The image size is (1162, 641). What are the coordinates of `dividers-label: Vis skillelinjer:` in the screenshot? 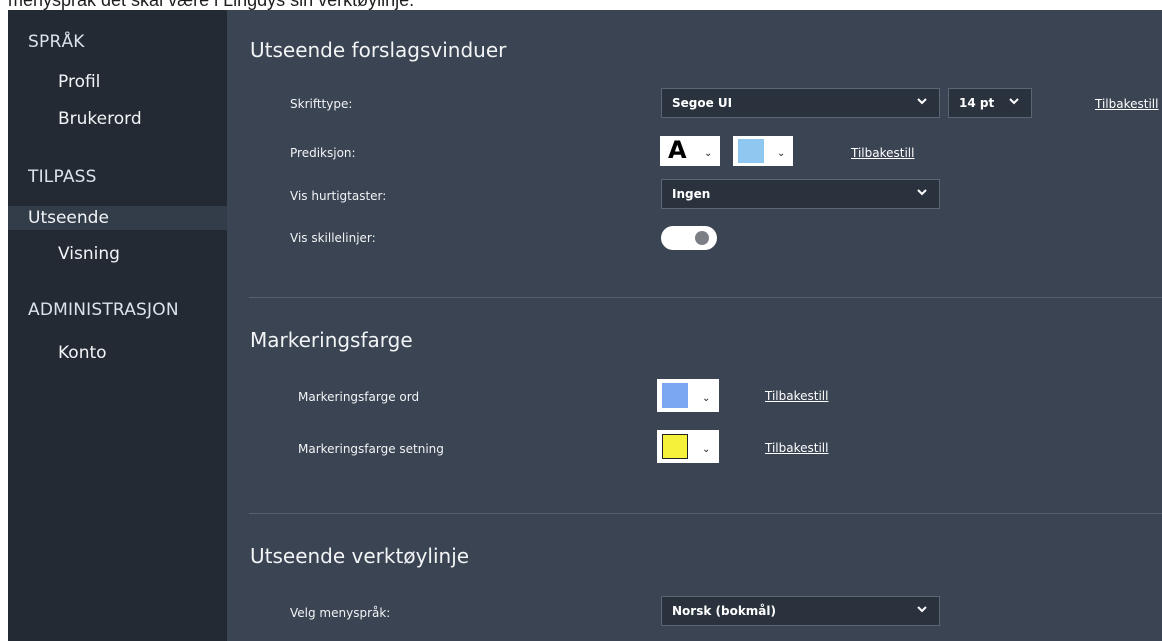 It's located at (333, 238).